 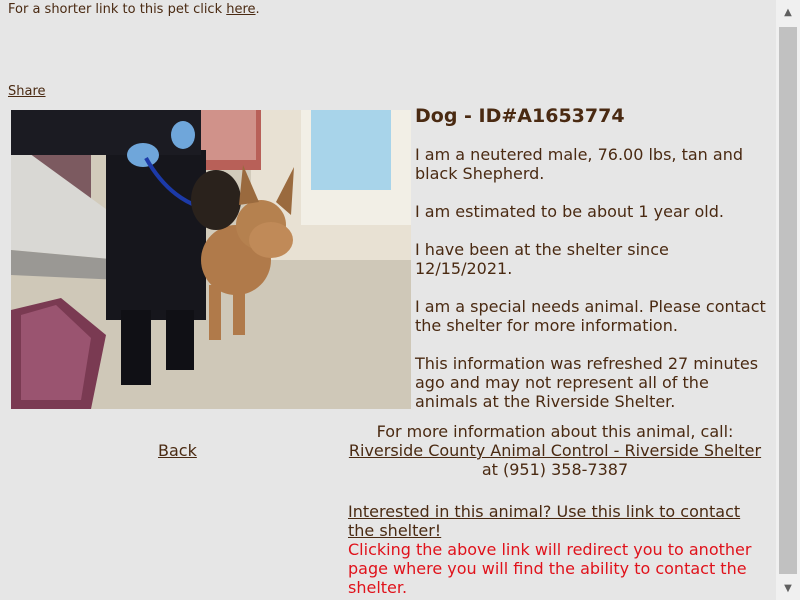 I want to click on scroll-up-icon: ▲, so click(x=788, y=12).